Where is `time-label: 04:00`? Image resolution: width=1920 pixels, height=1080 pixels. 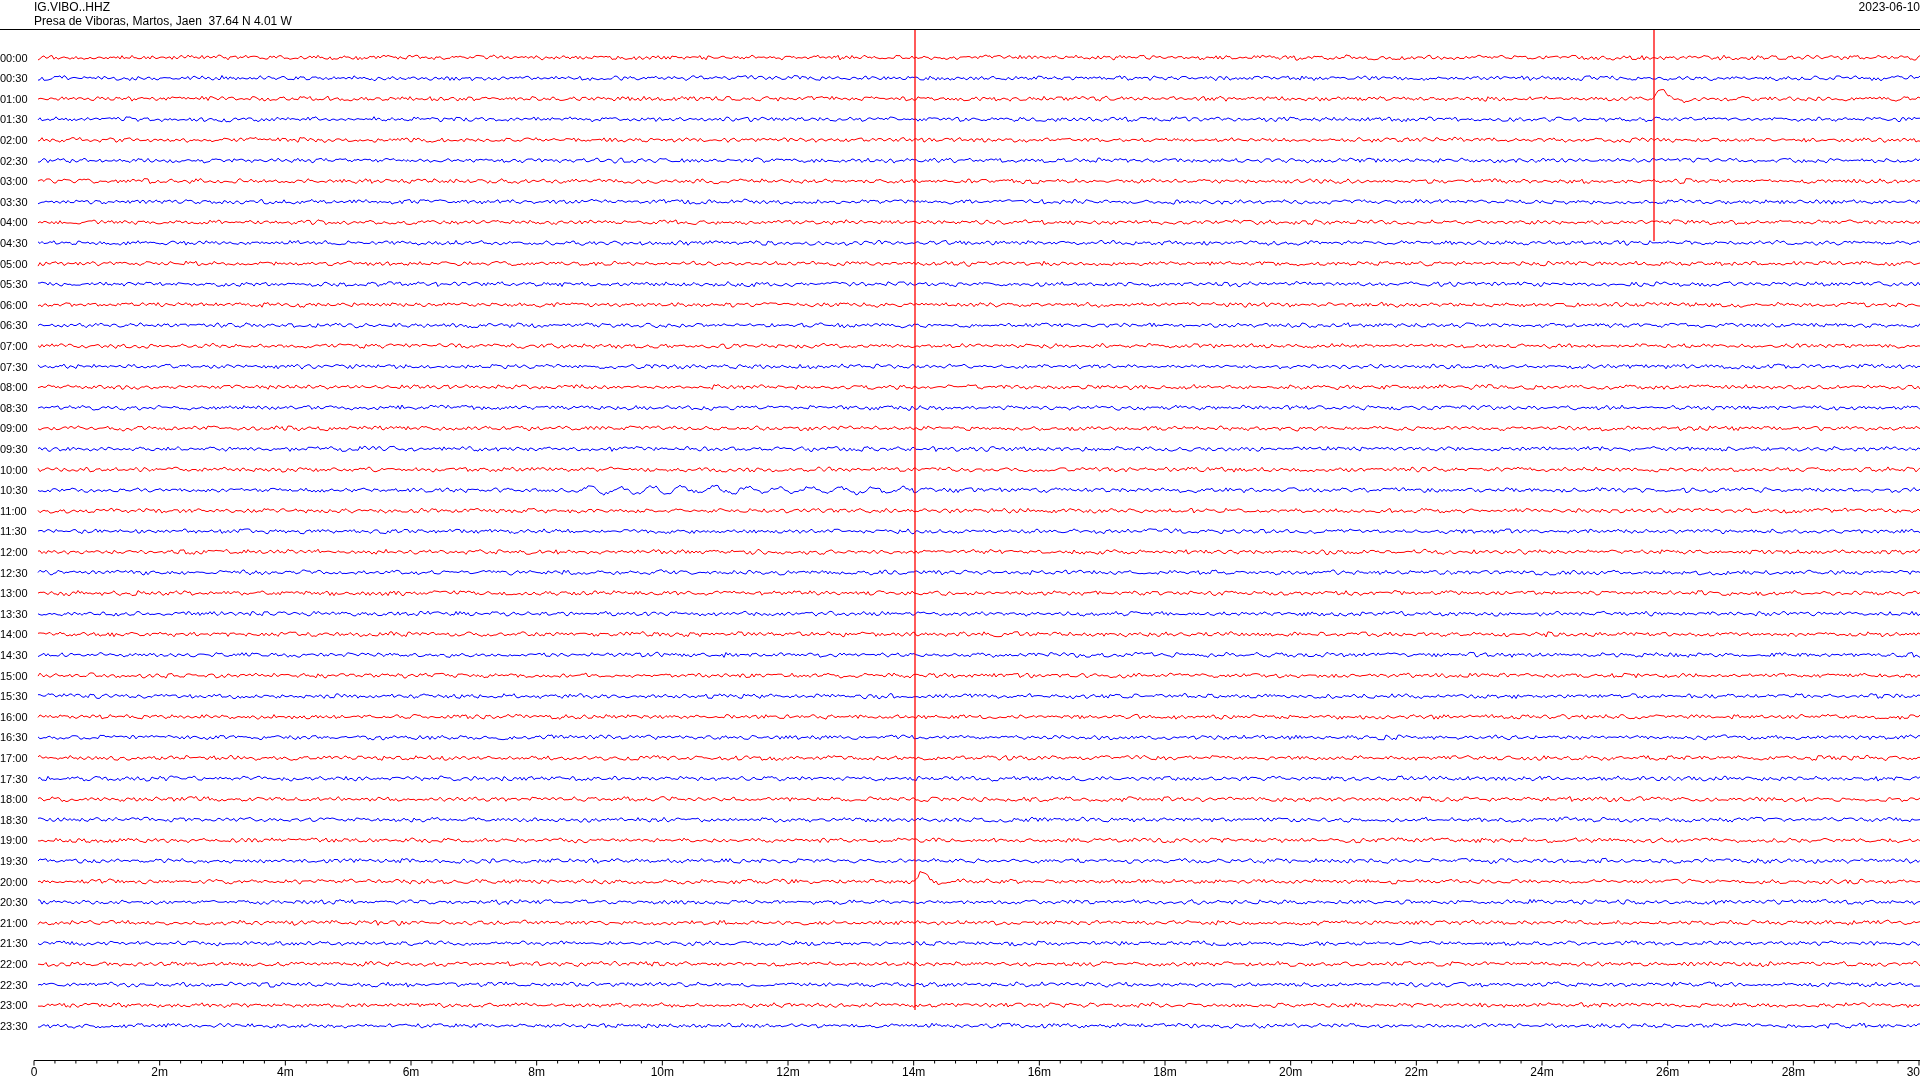 time-label: 04:00 is located at coordinates (14, 222).